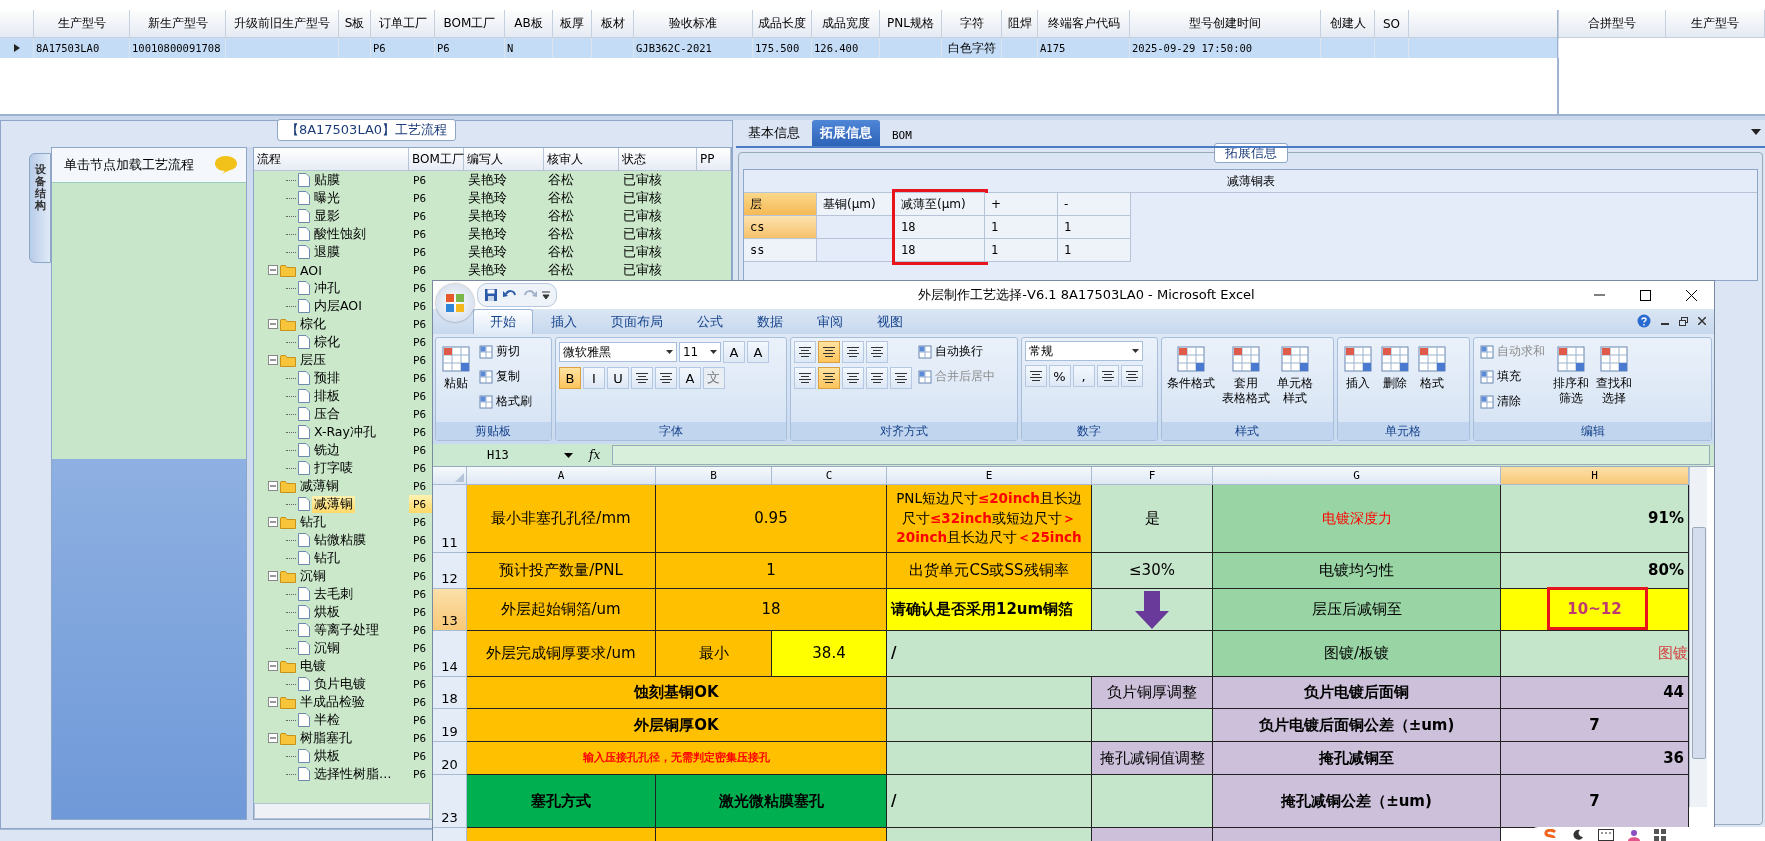 The width and height of the screenshot is (1765, 841). I want to click on ribbon-button: 排序和 筛选, so click(1571, 375).